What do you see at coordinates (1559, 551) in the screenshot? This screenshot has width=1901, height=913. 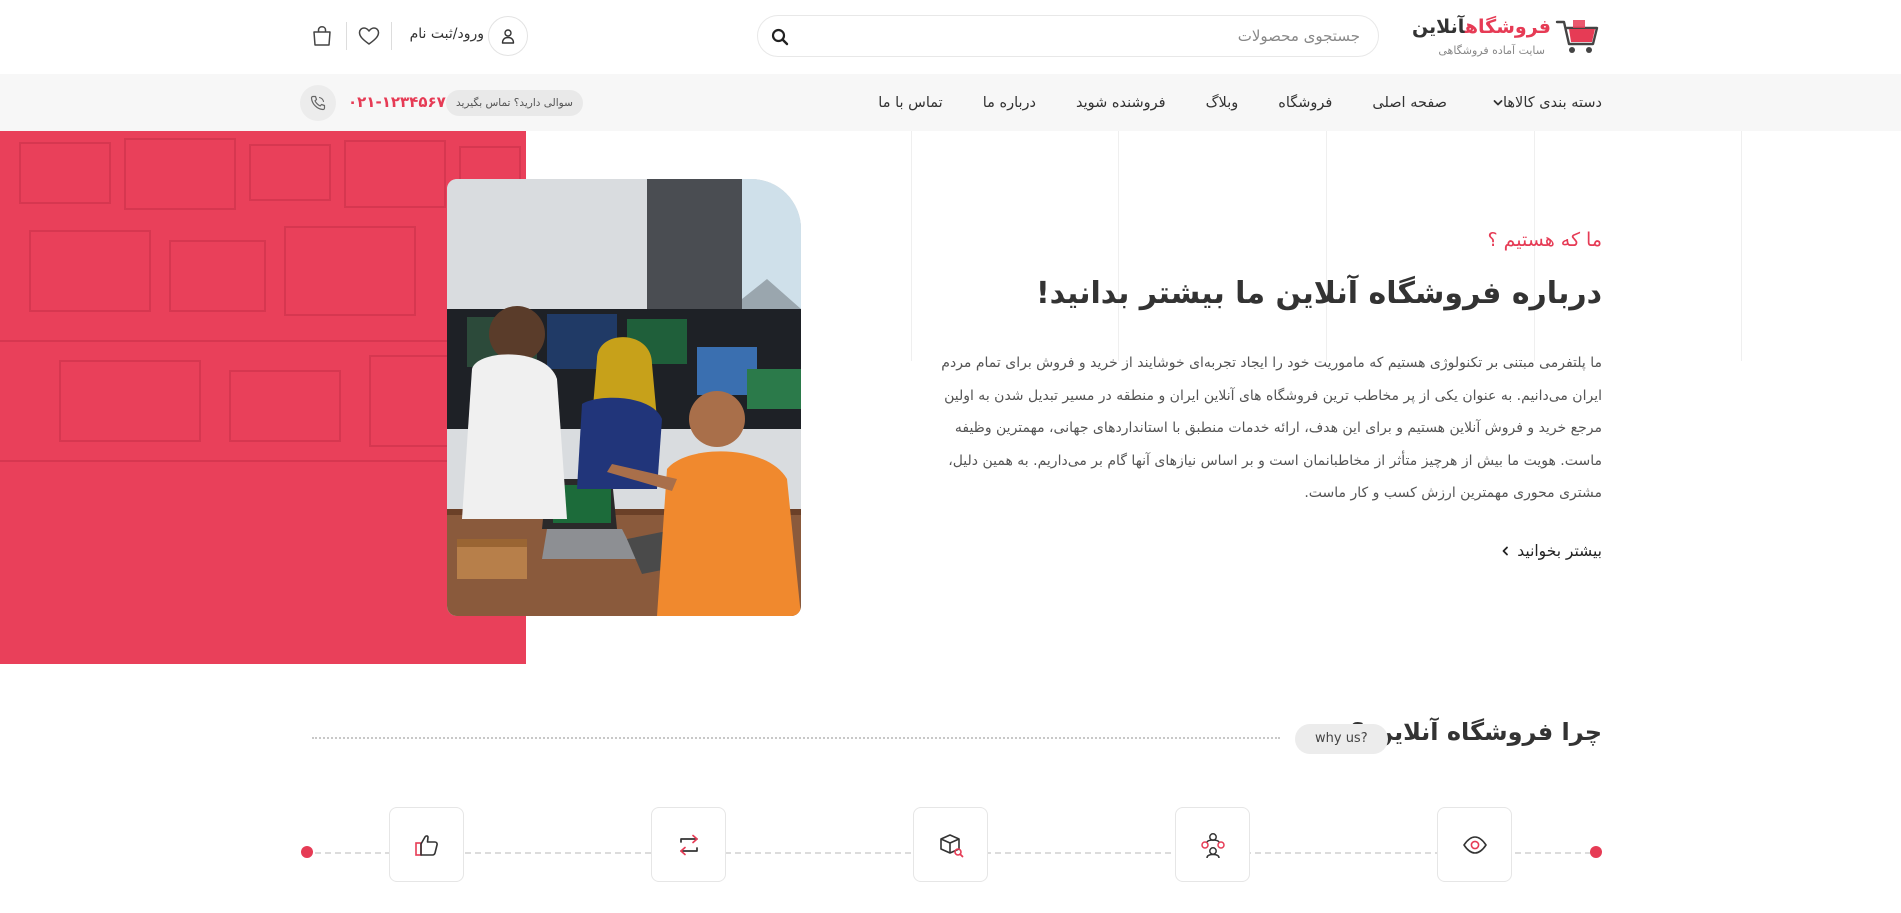 I see `read-more-label: بیشتر بخوانید` at bounding box center [1559, 551].